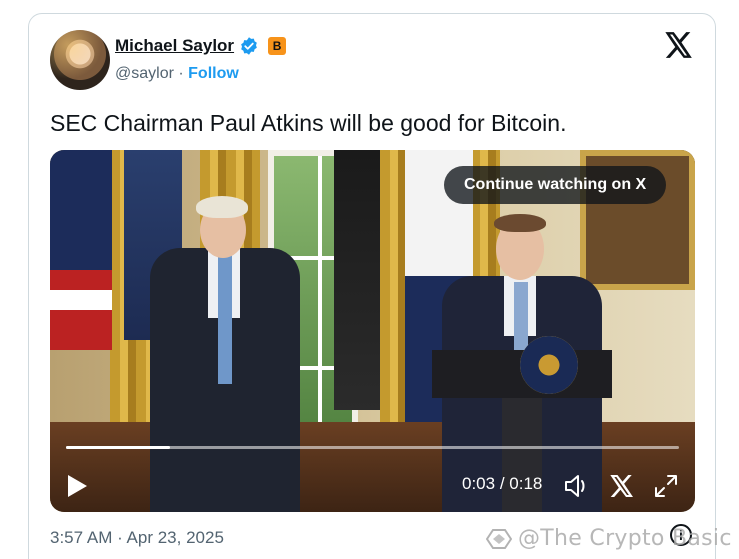 This screenshot has width=739, height=559. What do you see at coordinates (372, 447) in the screenshot?
I see `video-progress-bar` at bounding box center [372, 447].